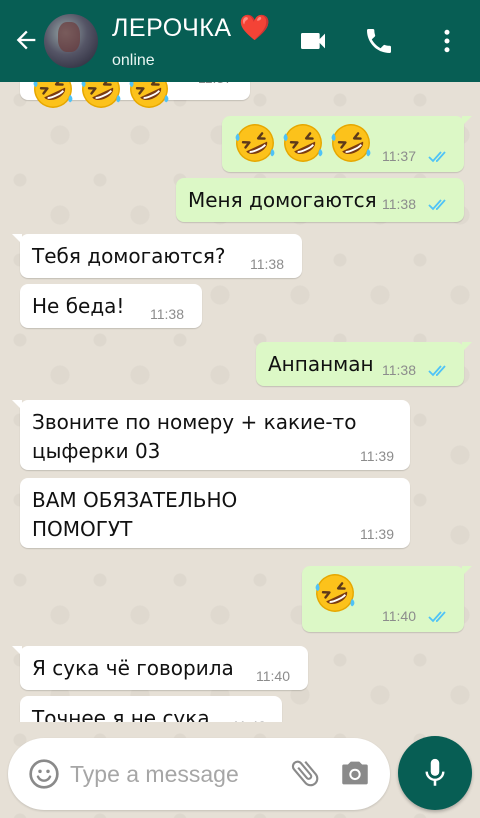  Describe the element at coordinates (121, 714) in the screenshot. I see `message-text: Точнее я не сука` at that location.